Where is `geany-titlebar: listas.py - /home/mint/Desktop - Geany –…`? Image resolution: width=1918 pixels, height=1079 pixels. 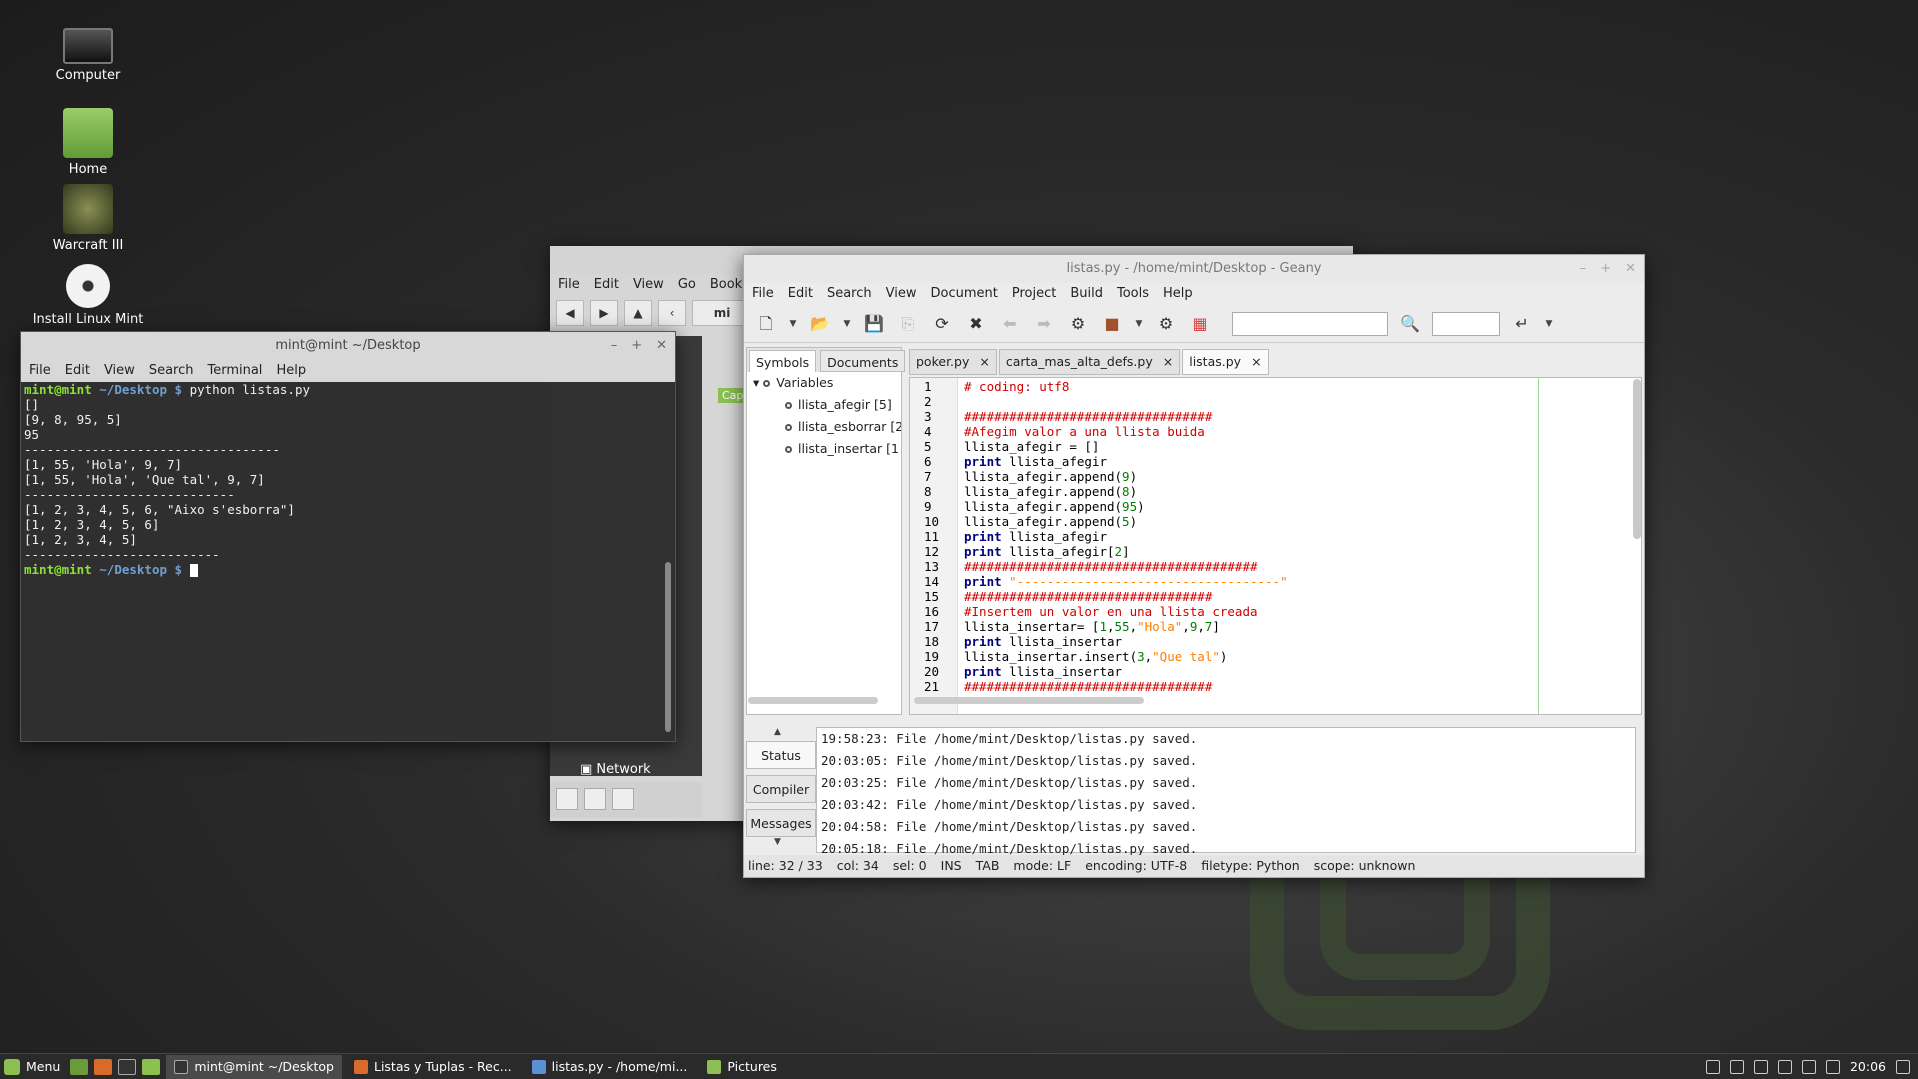
geany-titlebar: listas.py - /home/mint/Desktop - Geany –… is located at coordinates (1194, 269).